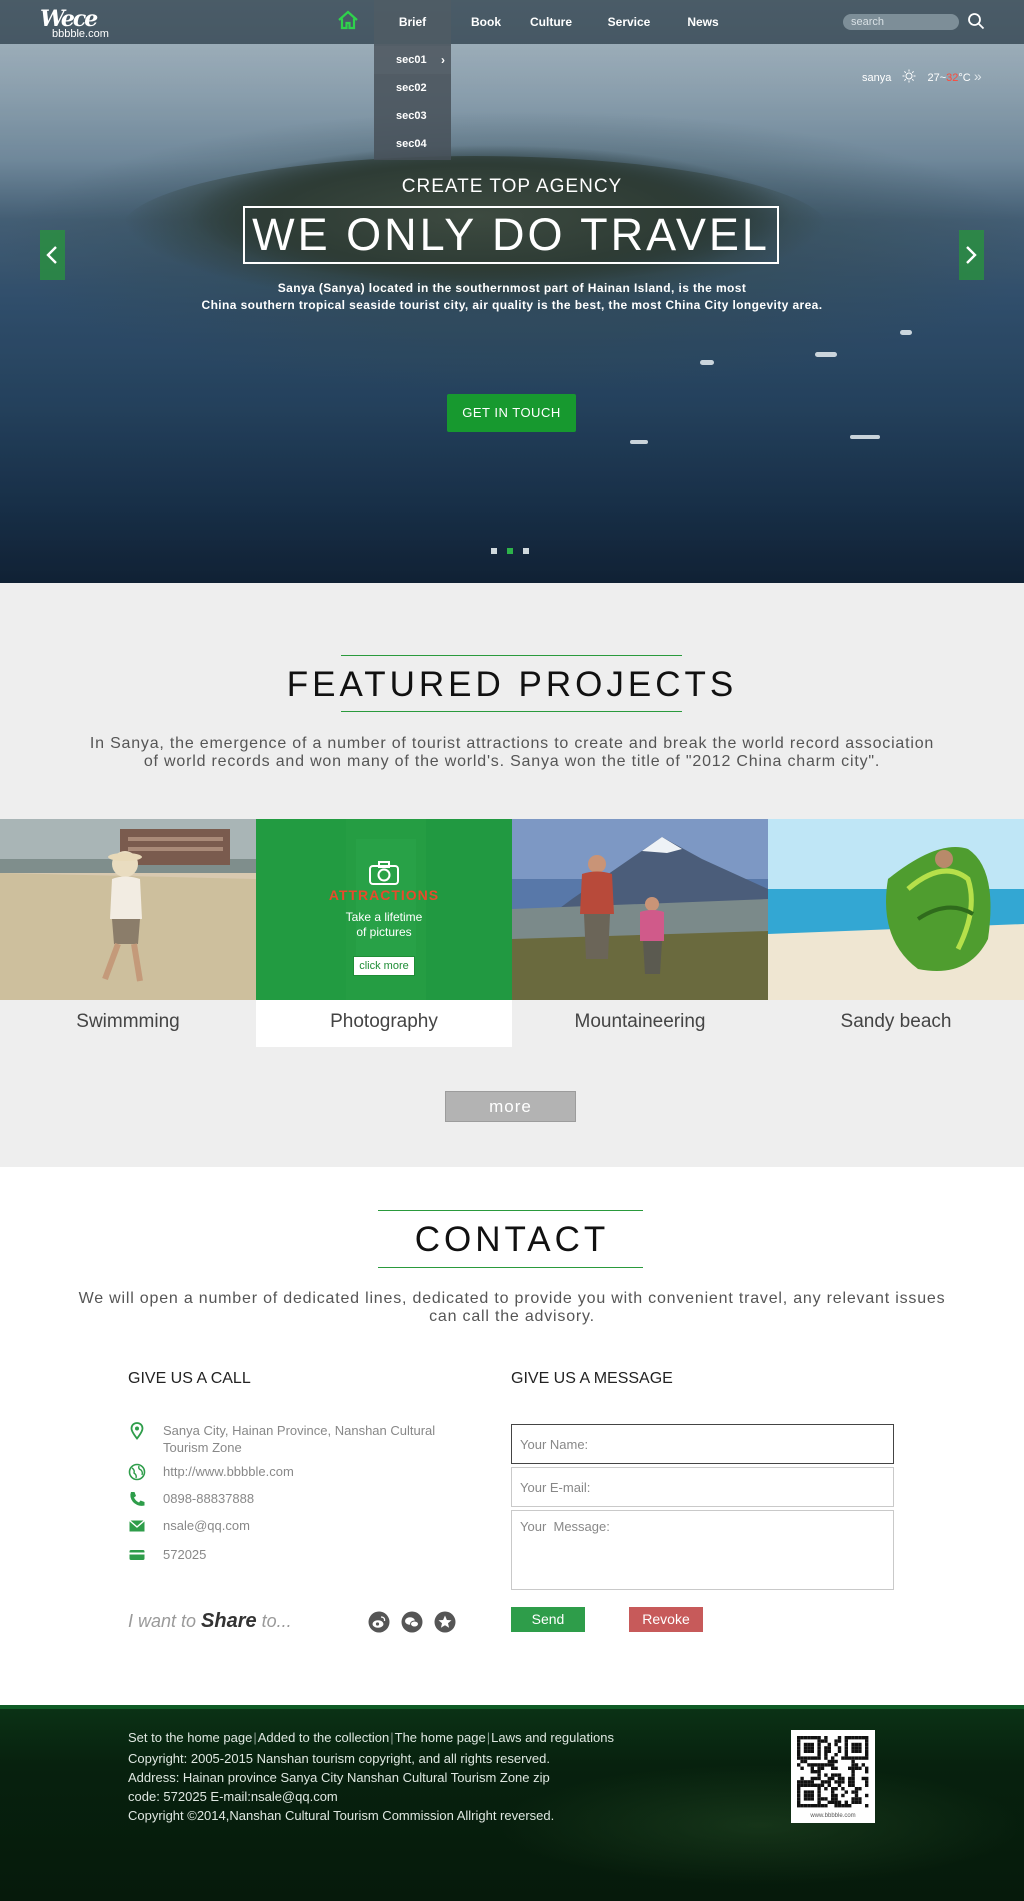  Describe the element at coordinates (318, 1525) in the screenshot. I see `email-text: nsale@qq.com` at that location.